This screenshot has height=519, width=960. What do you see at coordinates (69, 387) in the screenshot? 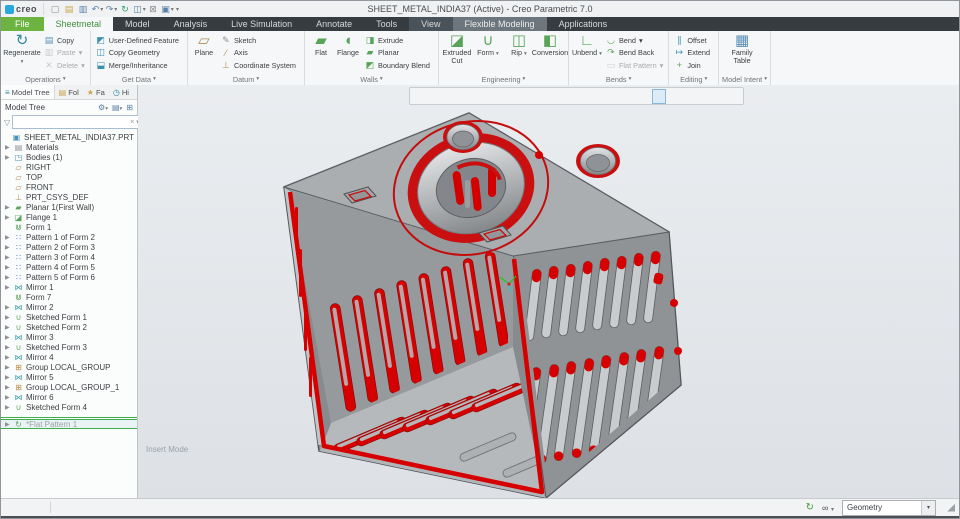
I see `tree-item-group-local-group-1: ▶ ⊞ Group LOCAL_GROUP_1` at bounding box center [69, 387].